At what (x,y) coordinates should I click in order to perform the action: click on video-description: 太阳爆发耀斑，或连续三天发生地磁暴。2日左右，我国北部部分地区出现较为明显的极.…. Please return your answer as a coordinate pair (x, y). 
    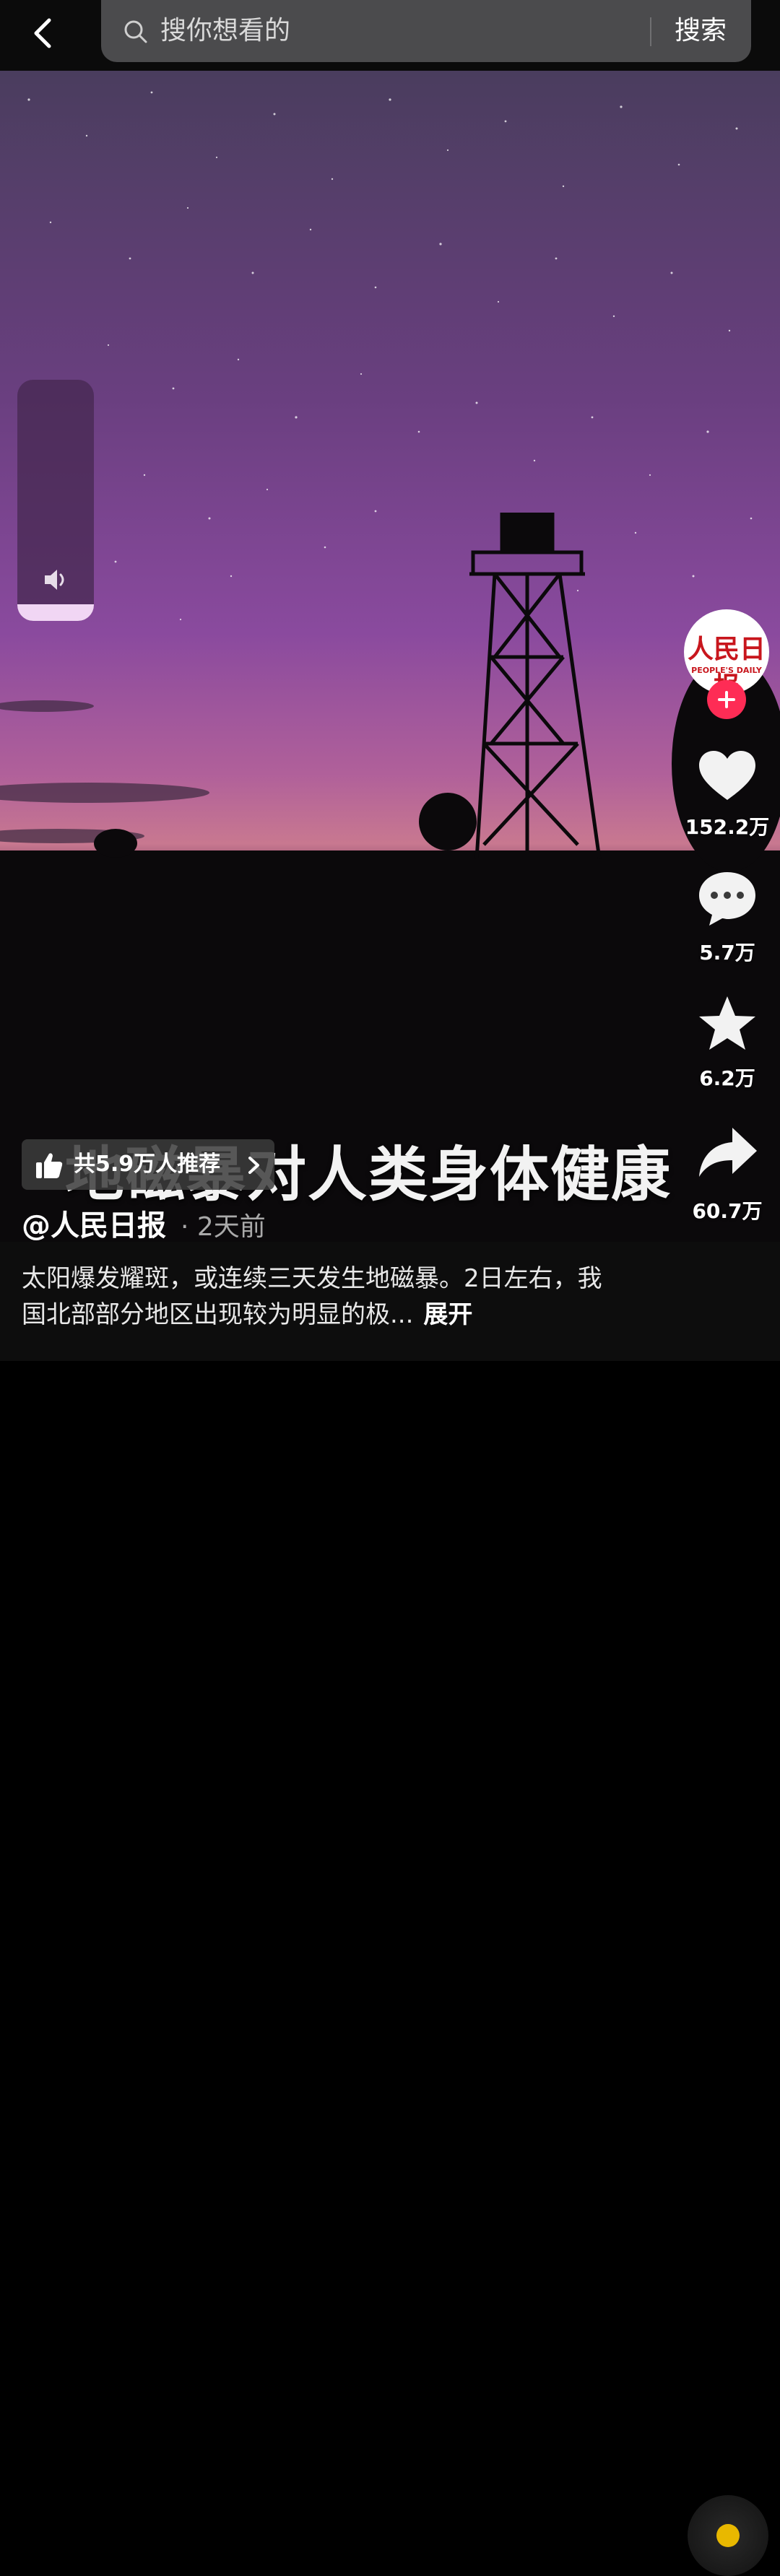
    Looking at the image, I should click on (318, 1297).